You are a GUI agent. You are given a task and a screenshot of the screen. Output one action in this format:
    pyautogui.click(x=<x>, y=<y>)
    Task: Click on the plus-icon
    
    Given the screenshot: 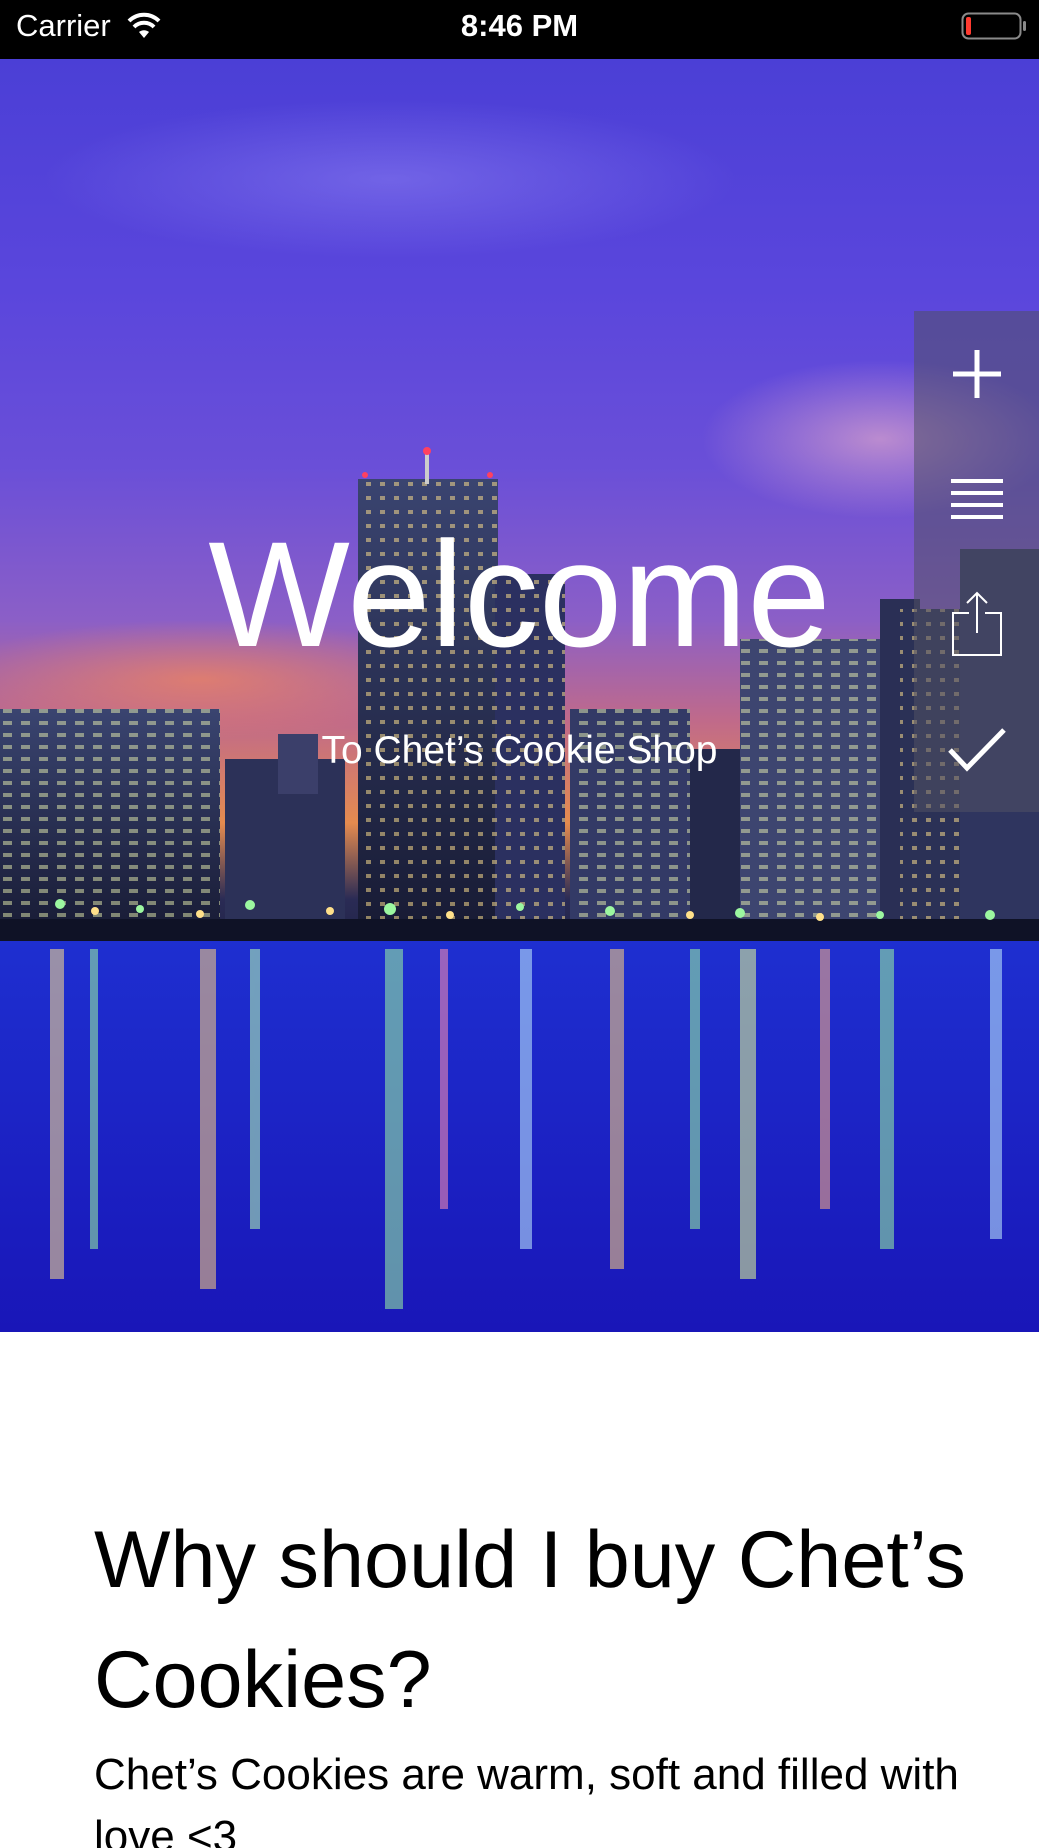 What is the action you would take?
    pyautogui.click(x=976, y=373)
    